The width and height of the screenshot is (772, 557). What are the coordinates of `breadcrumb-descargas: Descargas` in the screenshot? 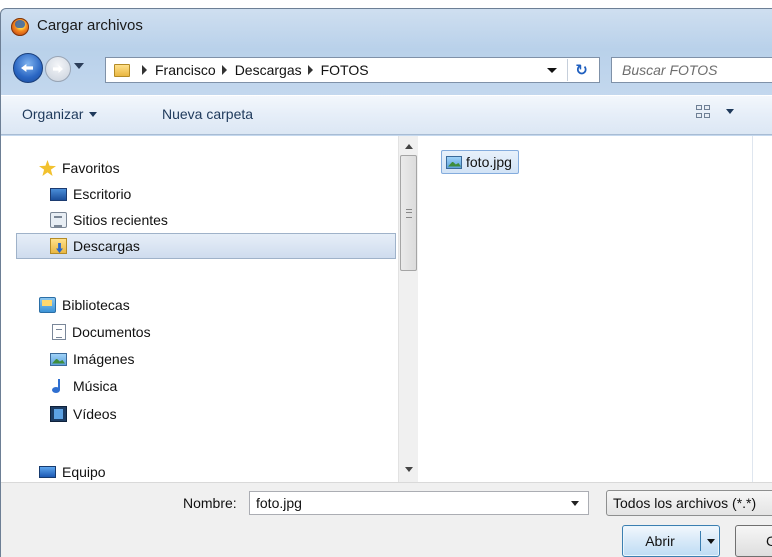 It's located at (268, 70).